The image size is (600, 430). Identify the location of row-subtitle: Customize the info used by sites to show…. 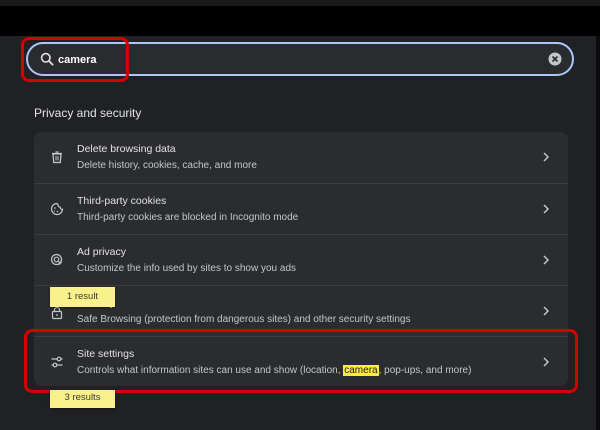
(187, 268).